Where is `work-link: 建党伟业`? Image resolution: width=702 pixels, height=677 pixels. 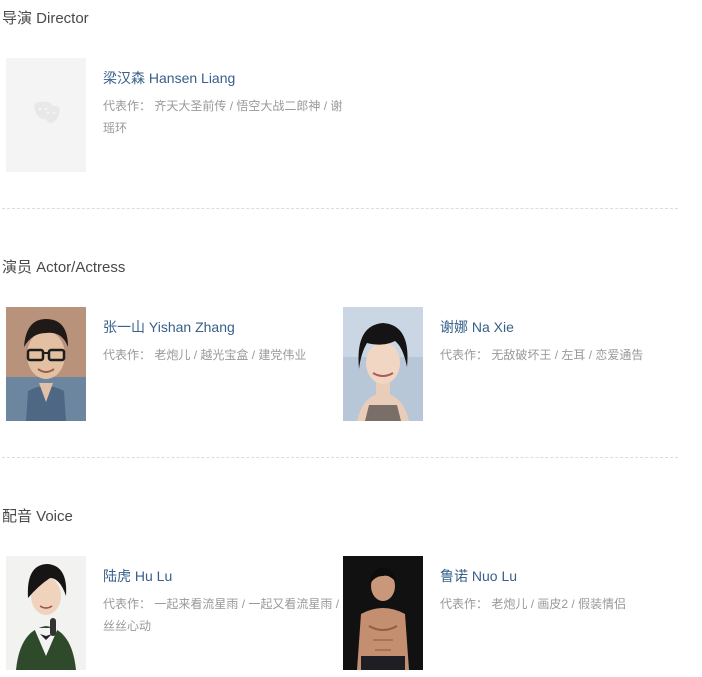 work-link: 建党伟业 is located at coordinates (282, 355).